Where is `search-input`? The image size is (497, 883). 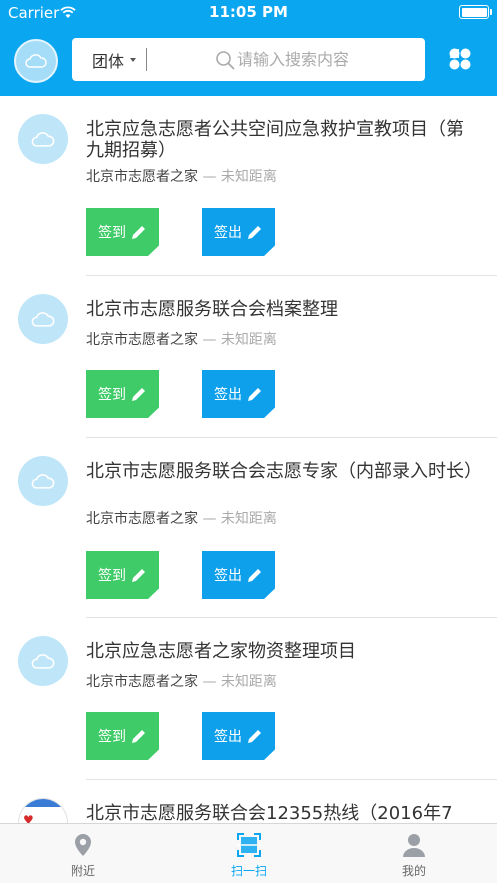
search-input is located at coordinates (327, 59).